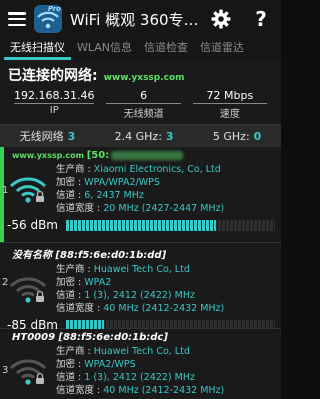 The width and height of the screenshot is (320, 399). I want to click on total-networks: 无线网络 3, so click(48, 136).